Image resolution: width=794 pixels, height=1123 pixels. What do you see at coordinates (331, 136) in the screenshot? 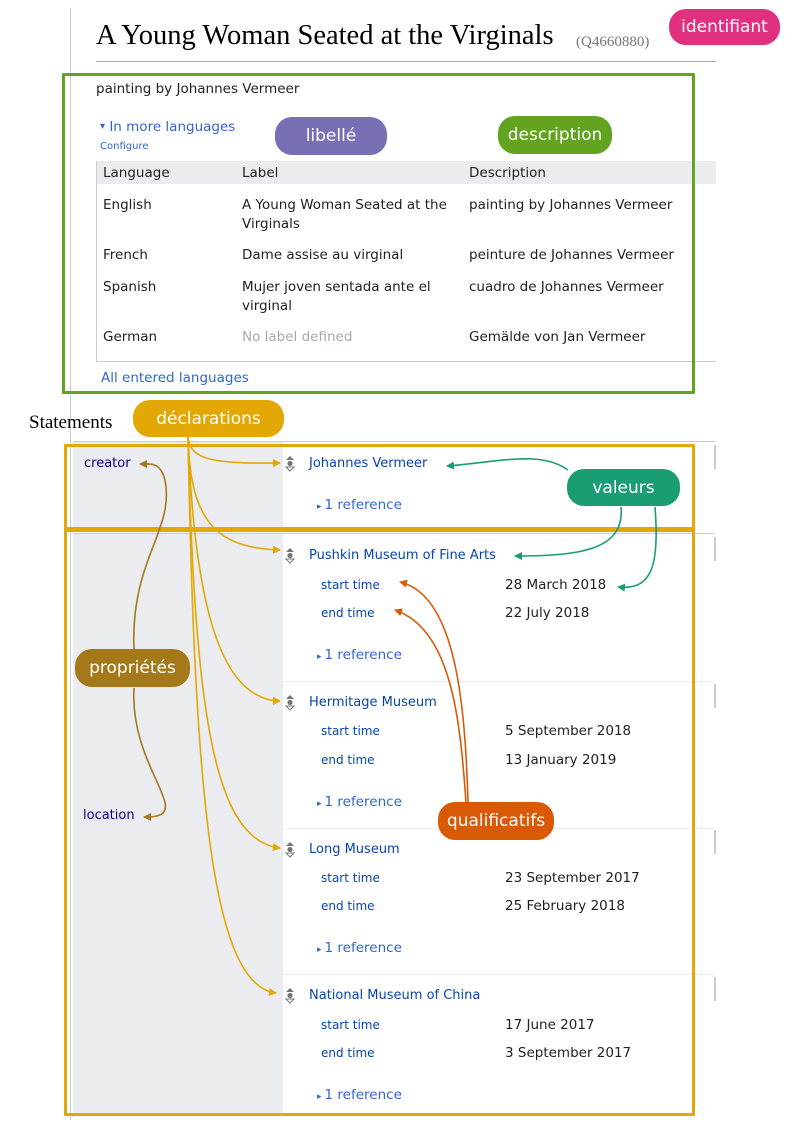
I see `annotation-libelle: libellé` at bounding box center [331, 136].